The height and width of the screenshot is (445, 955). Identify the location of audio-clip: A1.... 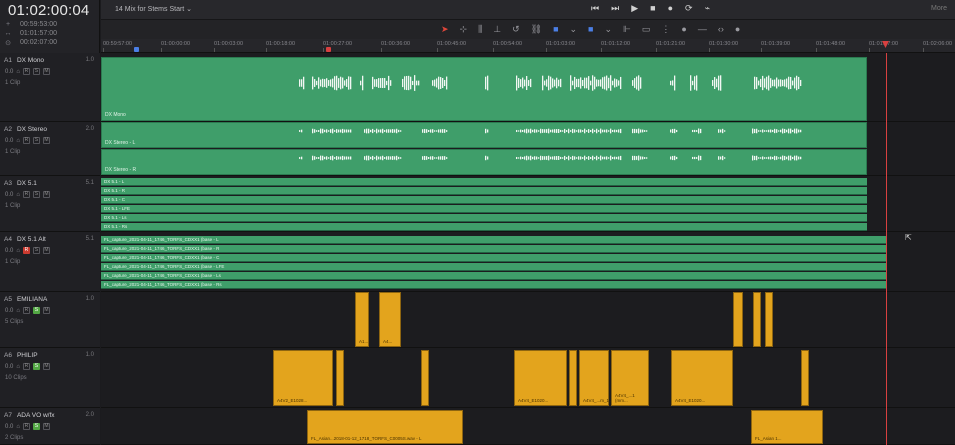
(362, 319).